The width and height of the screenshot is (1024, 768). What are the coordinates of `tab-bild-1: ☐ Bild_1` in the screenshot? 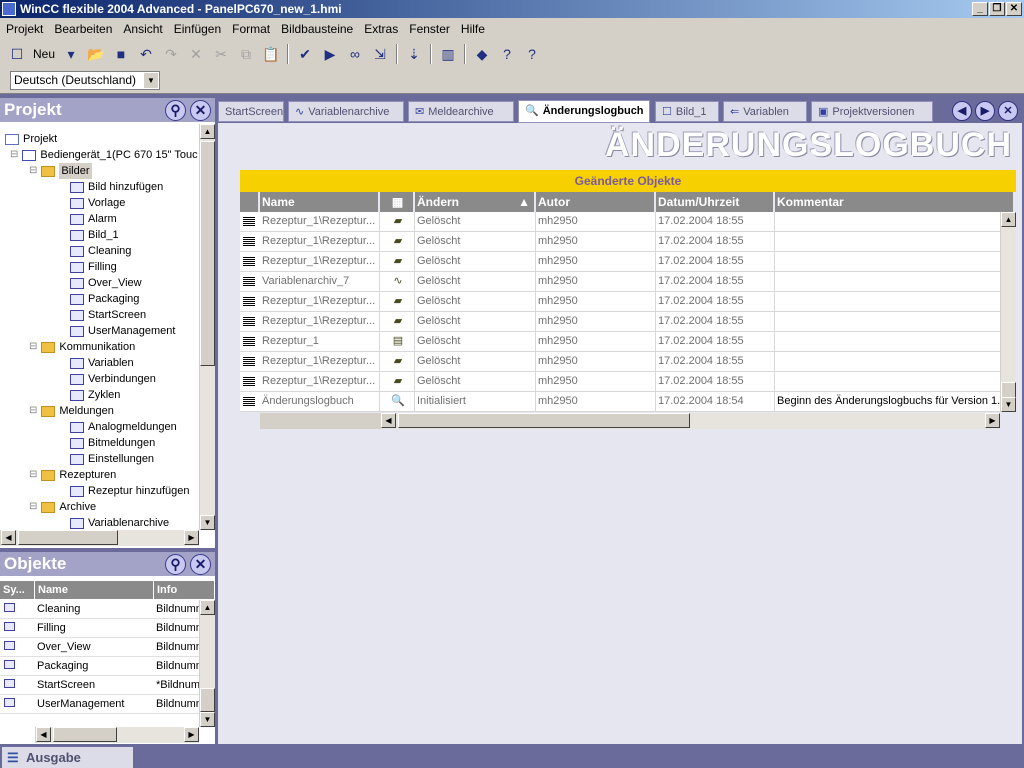 It's located at (687, 111).